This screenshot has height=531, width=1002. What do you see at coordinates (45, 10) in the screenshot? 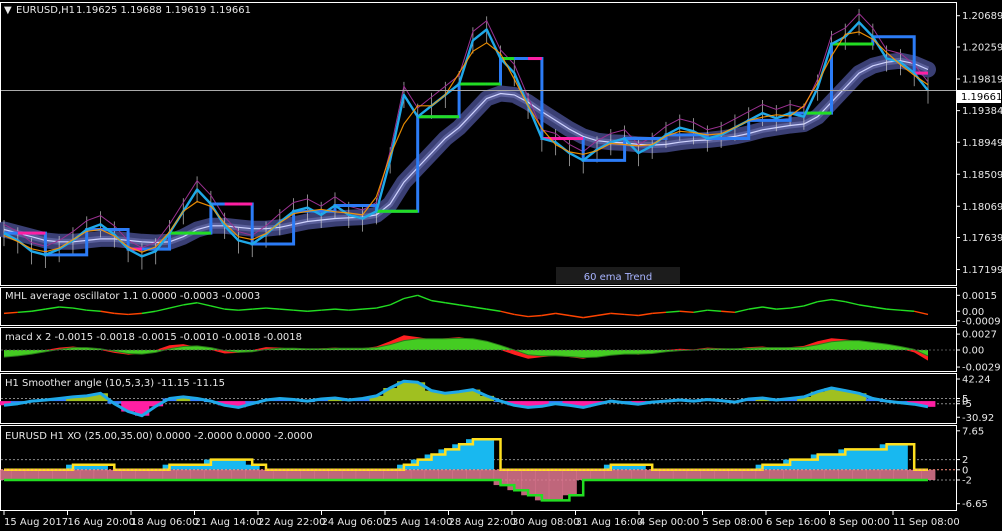
I see `symbol-label: EURUSD,H1` at bounding box center [45, 10].